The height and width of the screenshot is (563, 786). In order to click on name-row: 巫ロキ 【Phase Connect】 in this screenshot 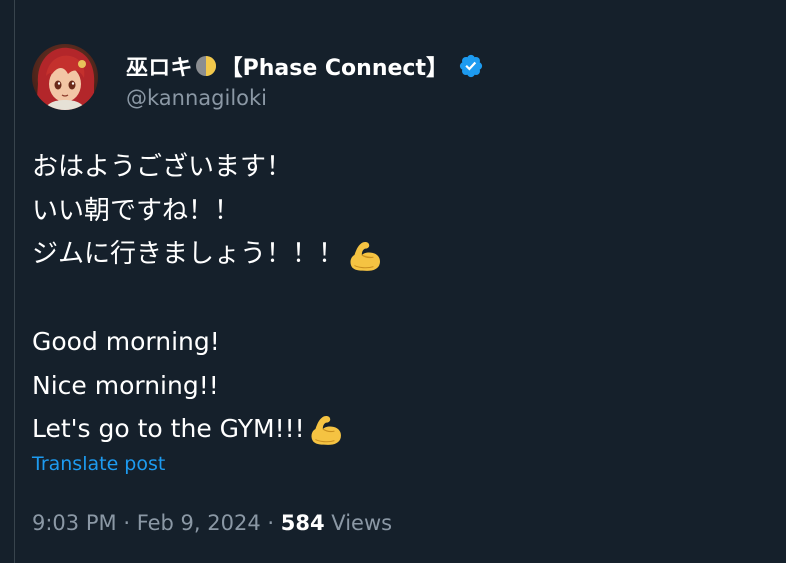, I will do `click(305, 66)`.